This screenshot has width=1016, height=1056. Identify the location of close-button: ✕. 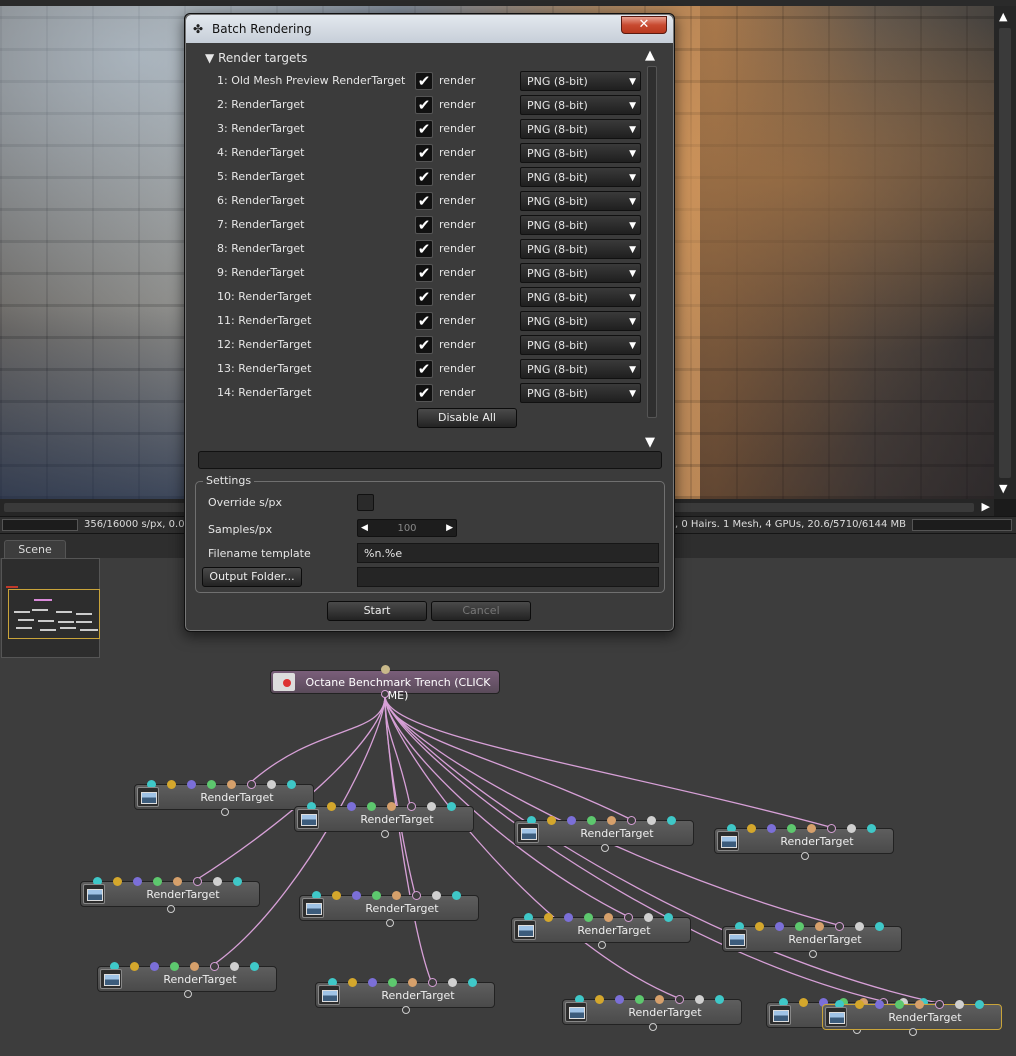
(644, 25).